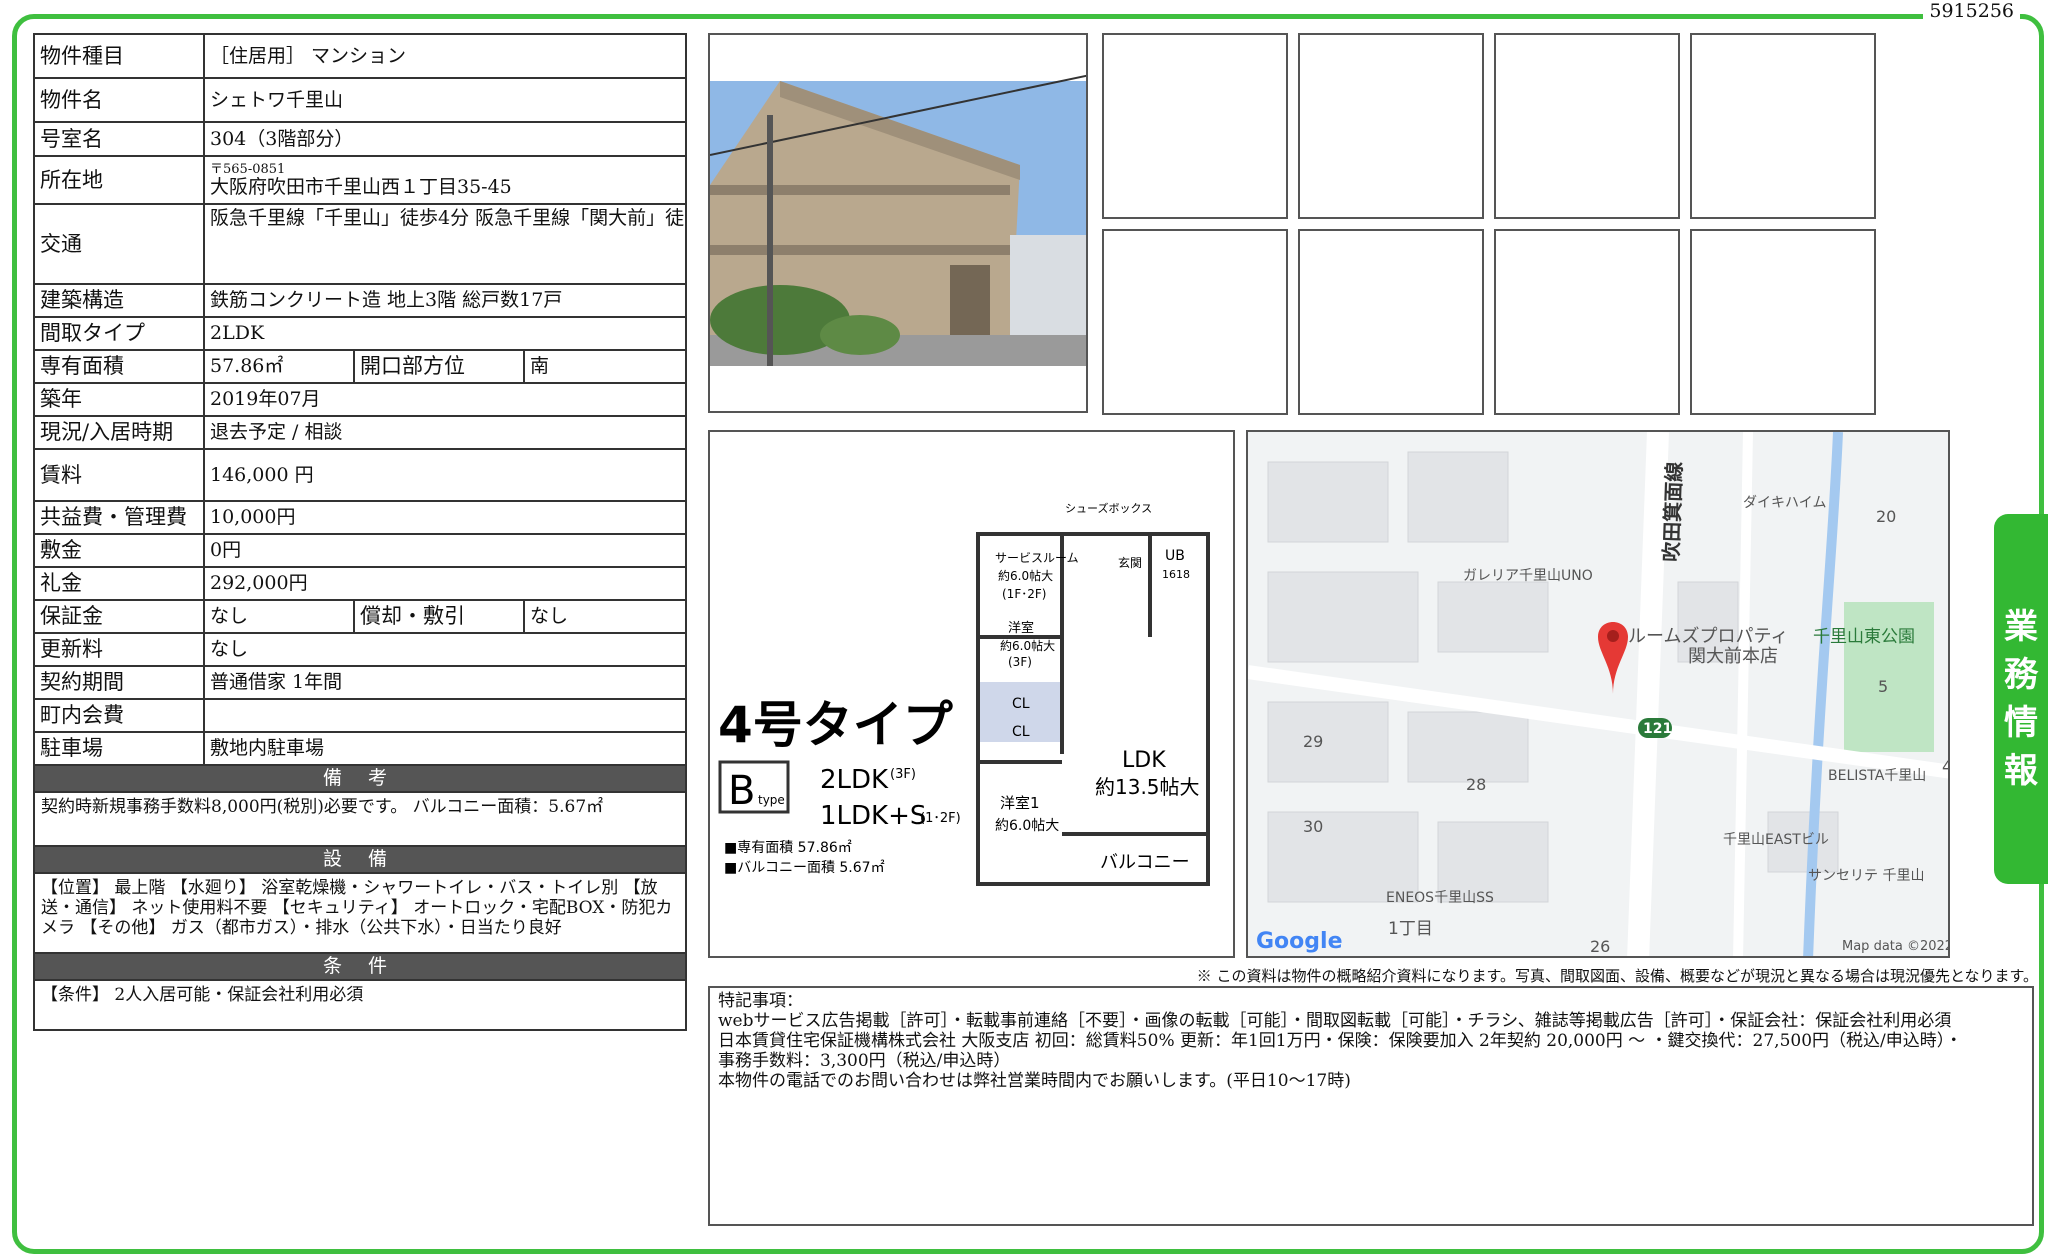 Image resolution: width=2056 pixels, height=1254 pixels. Describe the element at coordinates (360, 778) in the screenshot. I see `notes-header: 備 考` at that location.